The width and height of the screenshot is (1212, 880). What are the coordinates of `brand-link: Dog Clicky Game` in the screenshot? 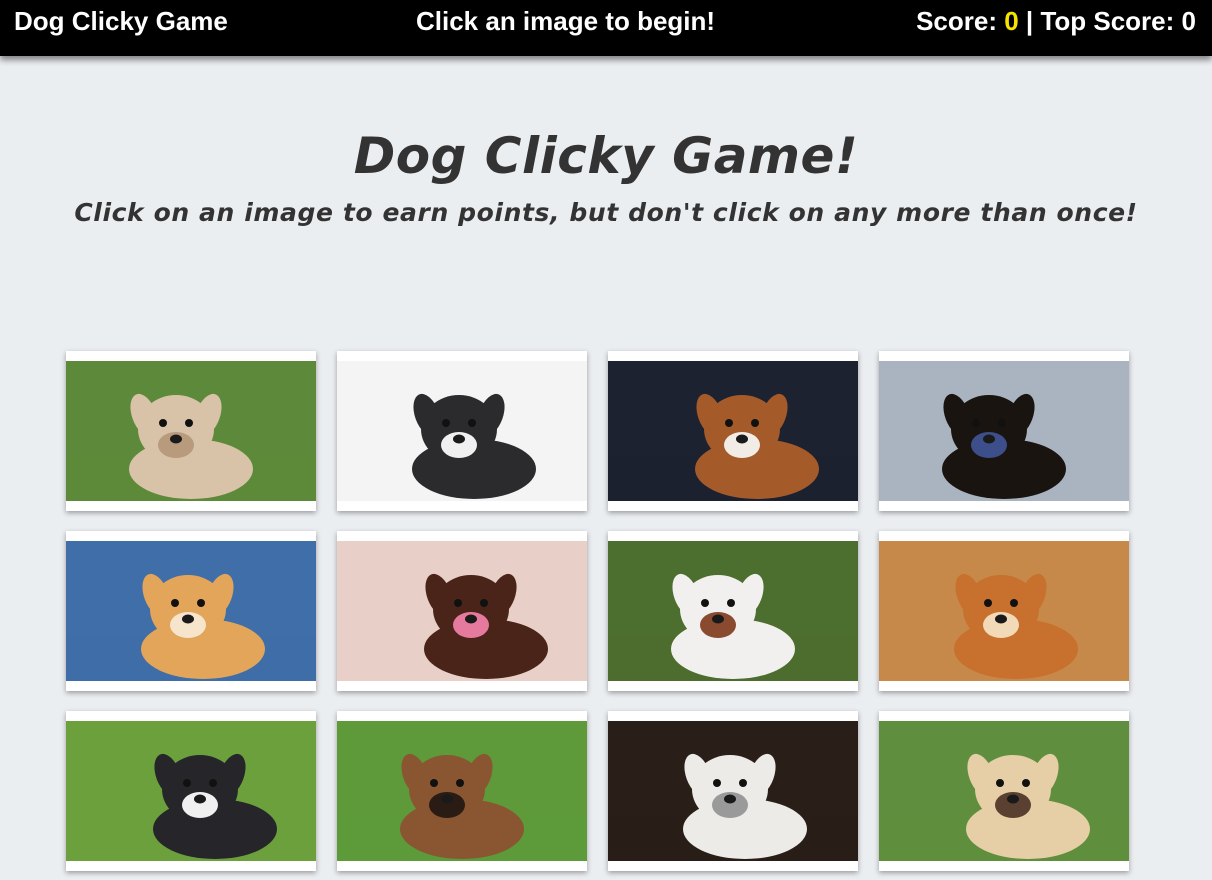 It's located at (121, 21).